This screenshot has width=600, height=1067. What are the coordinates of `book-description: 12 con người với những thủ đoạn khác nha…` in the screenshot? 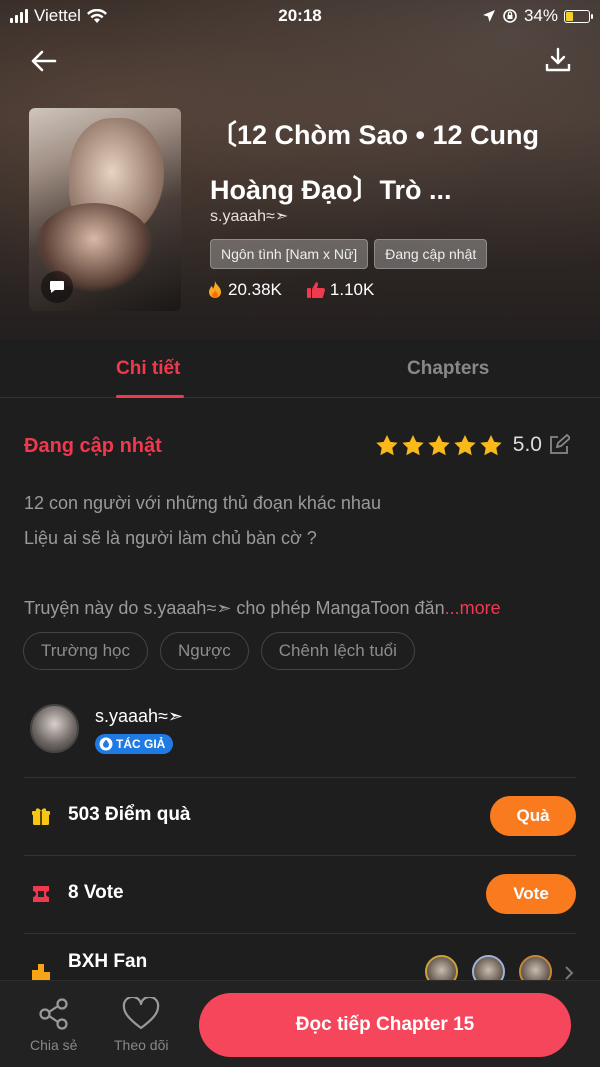 It's located at (299, 556).